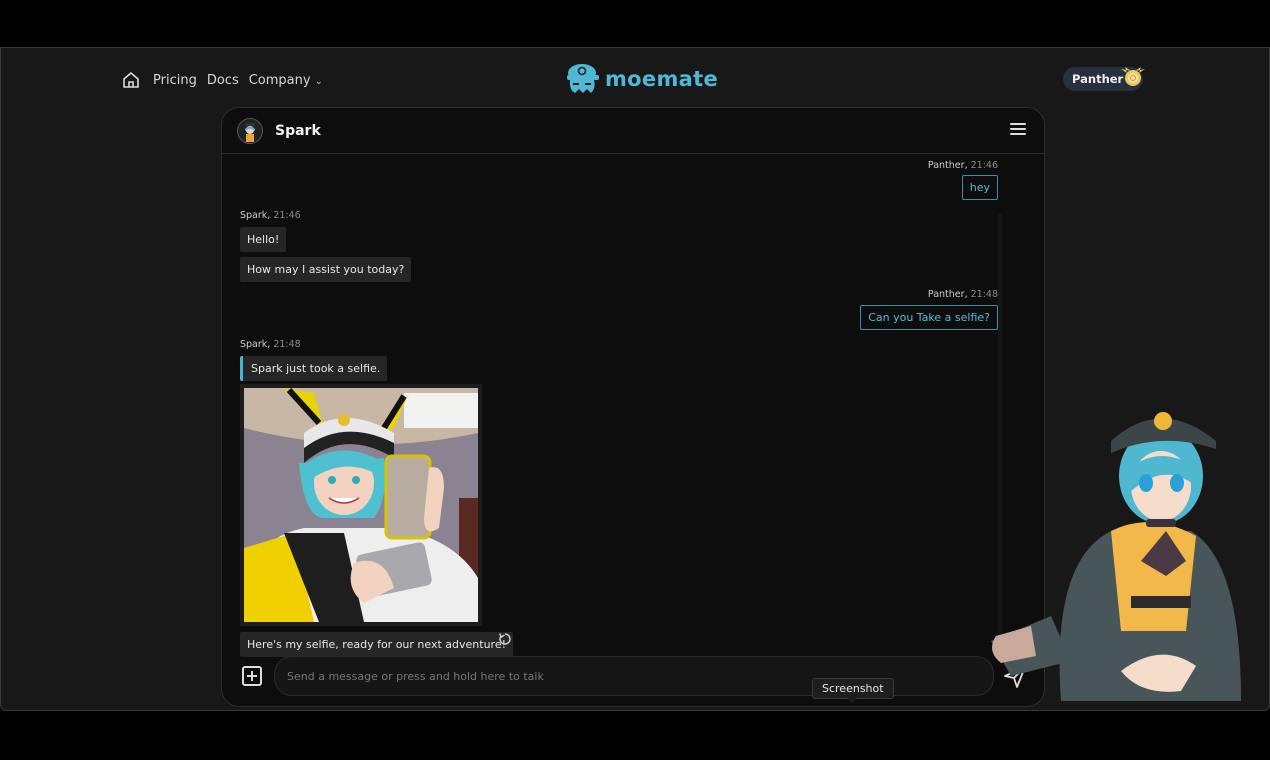 This screenshot has width=1270, height=760. I want to click on message-meta: Panther, 21:48, so click(962, 294).